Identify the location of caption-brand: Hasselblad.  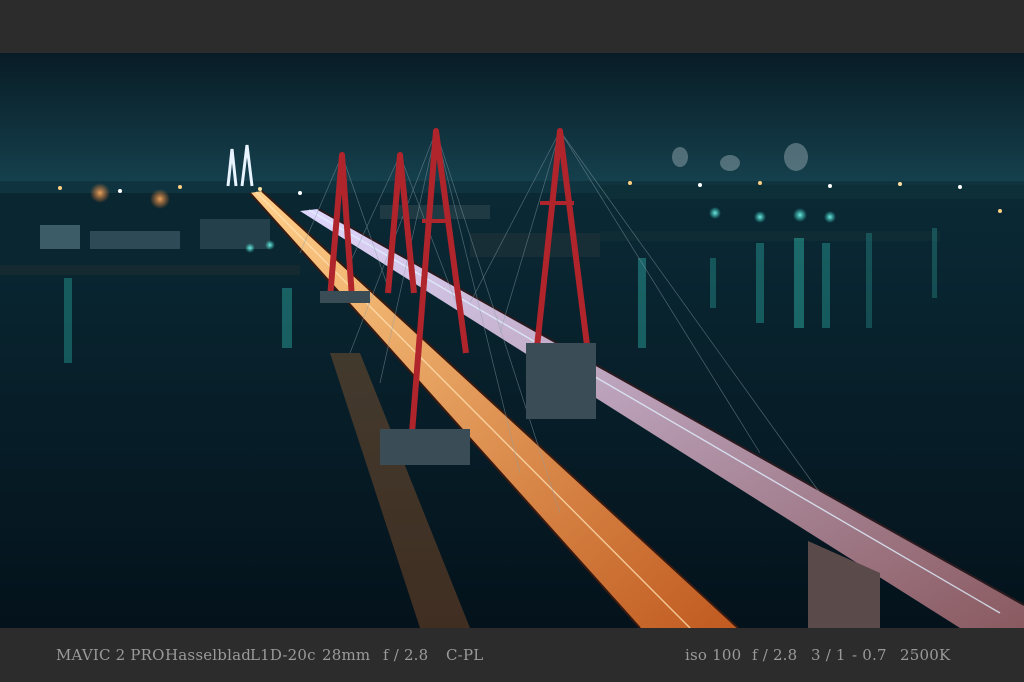
(208, 655).